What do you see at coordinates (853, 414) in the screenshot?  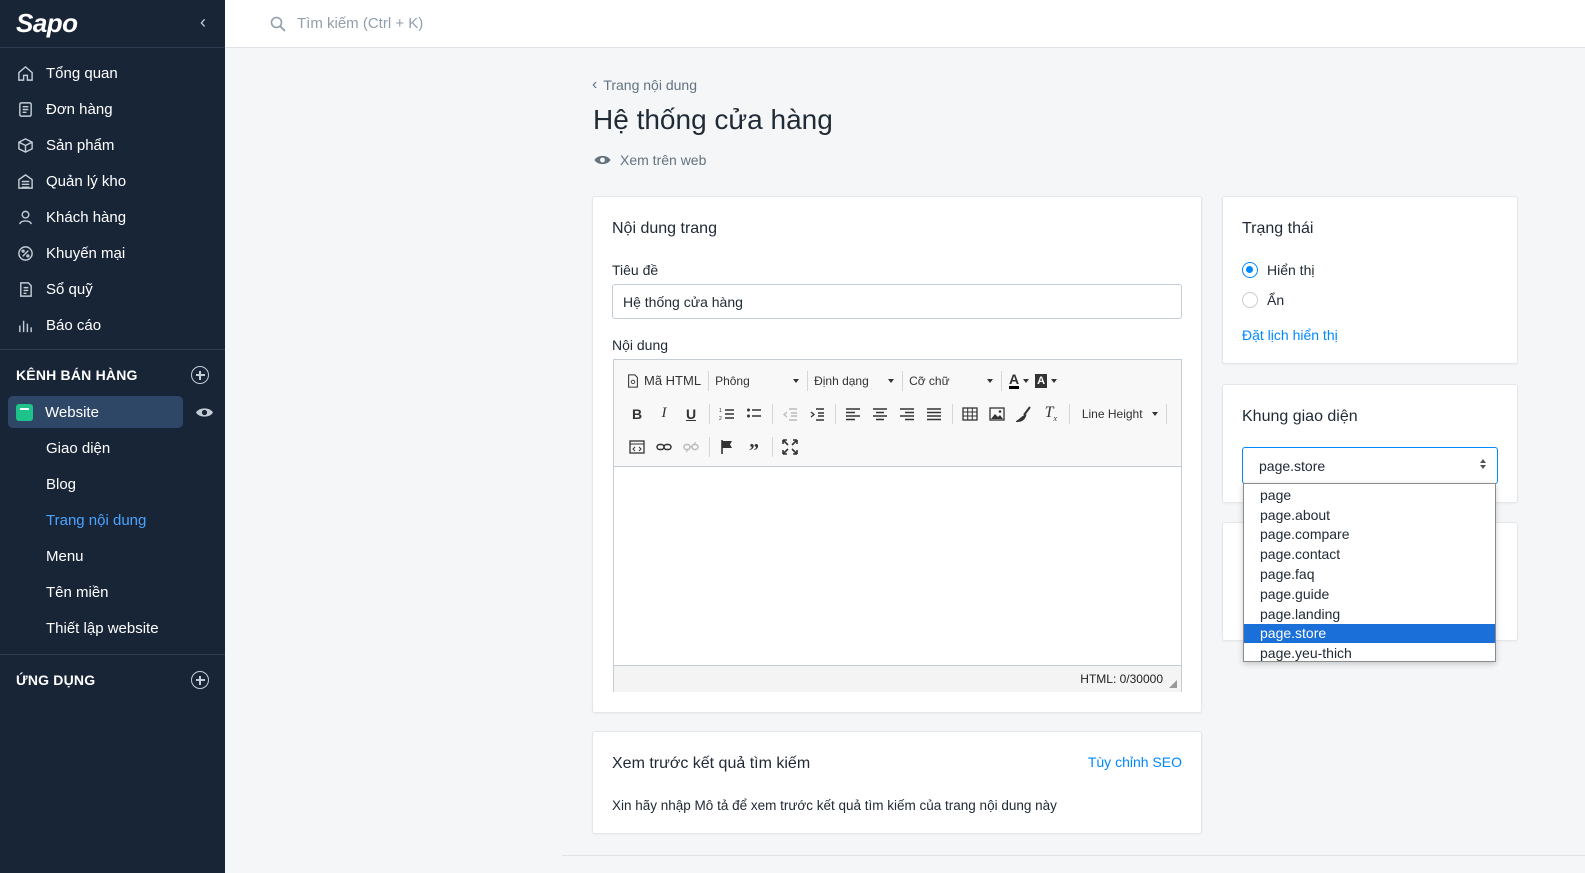 I see `align-left-icon` at bounding box center [853, 414].